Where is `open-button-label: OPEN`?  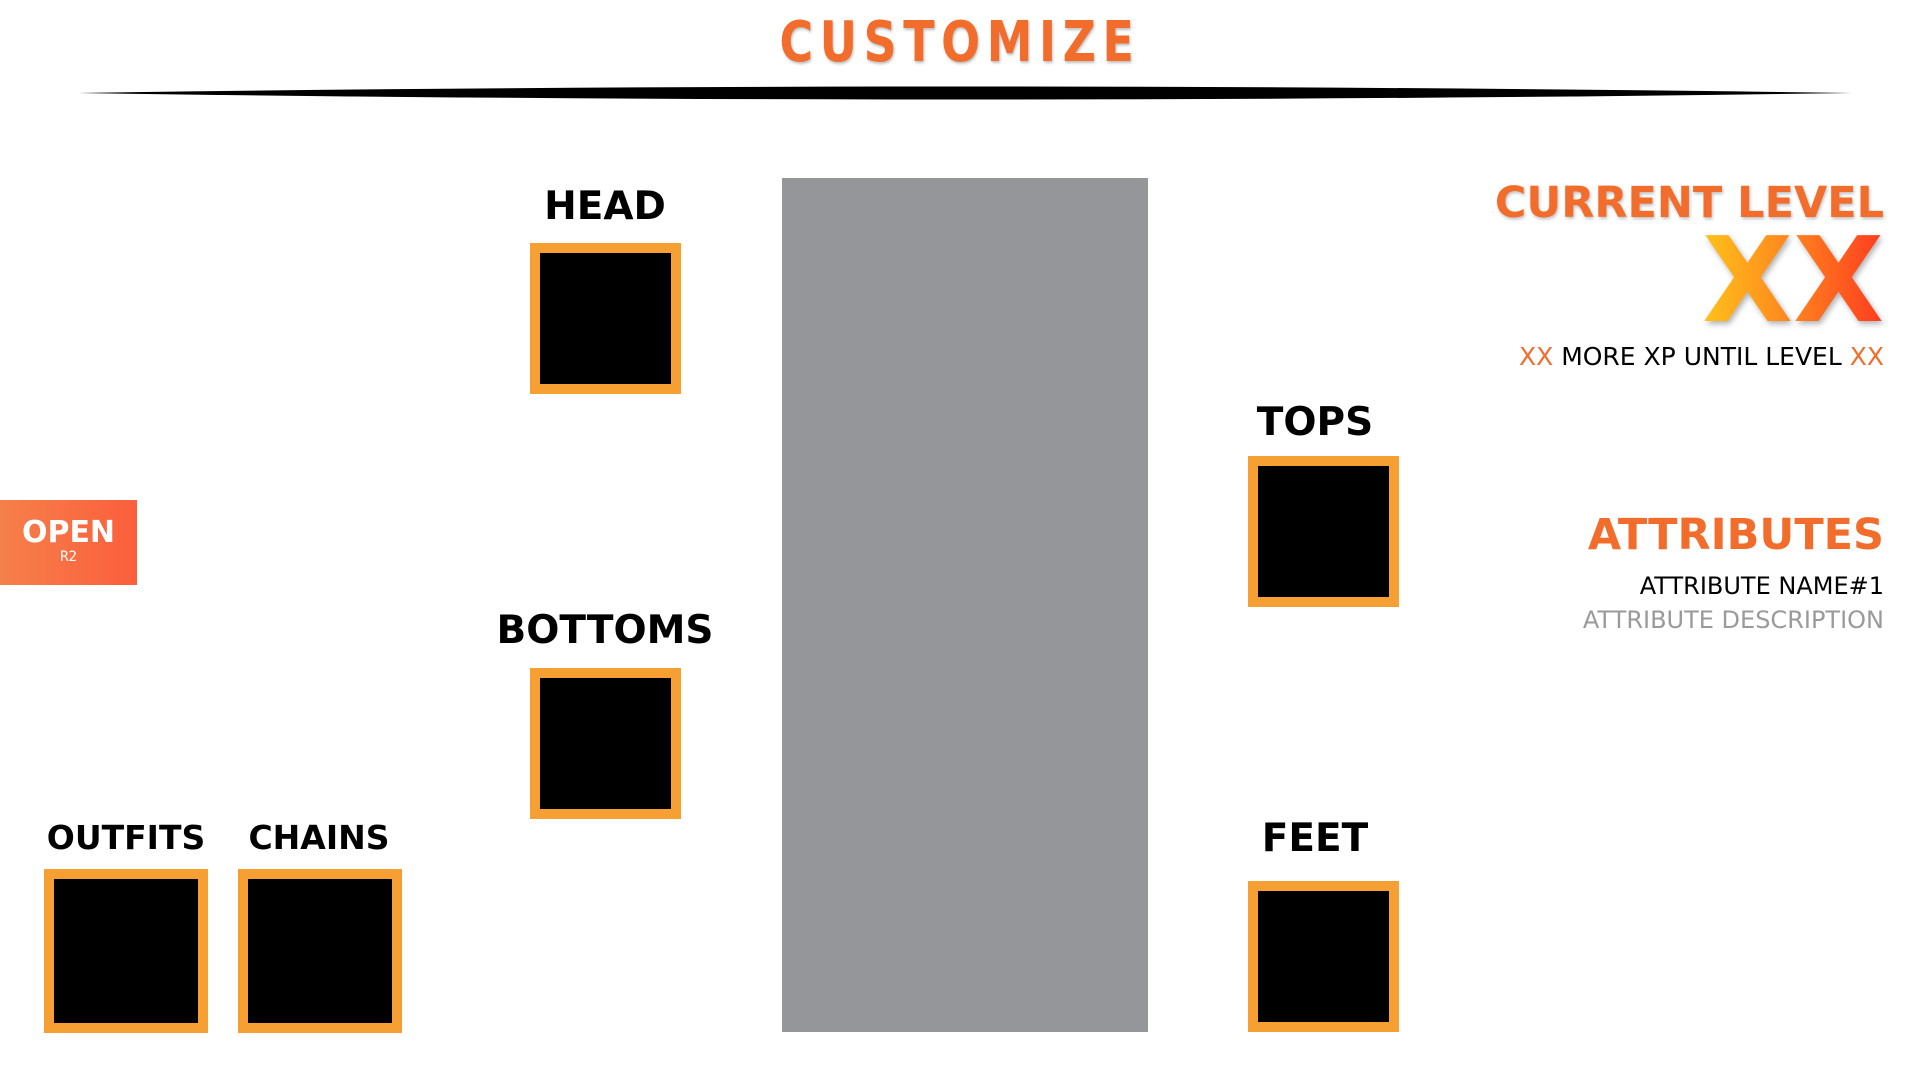 open-button-label: OPEN is located at coordinates (68, 532).